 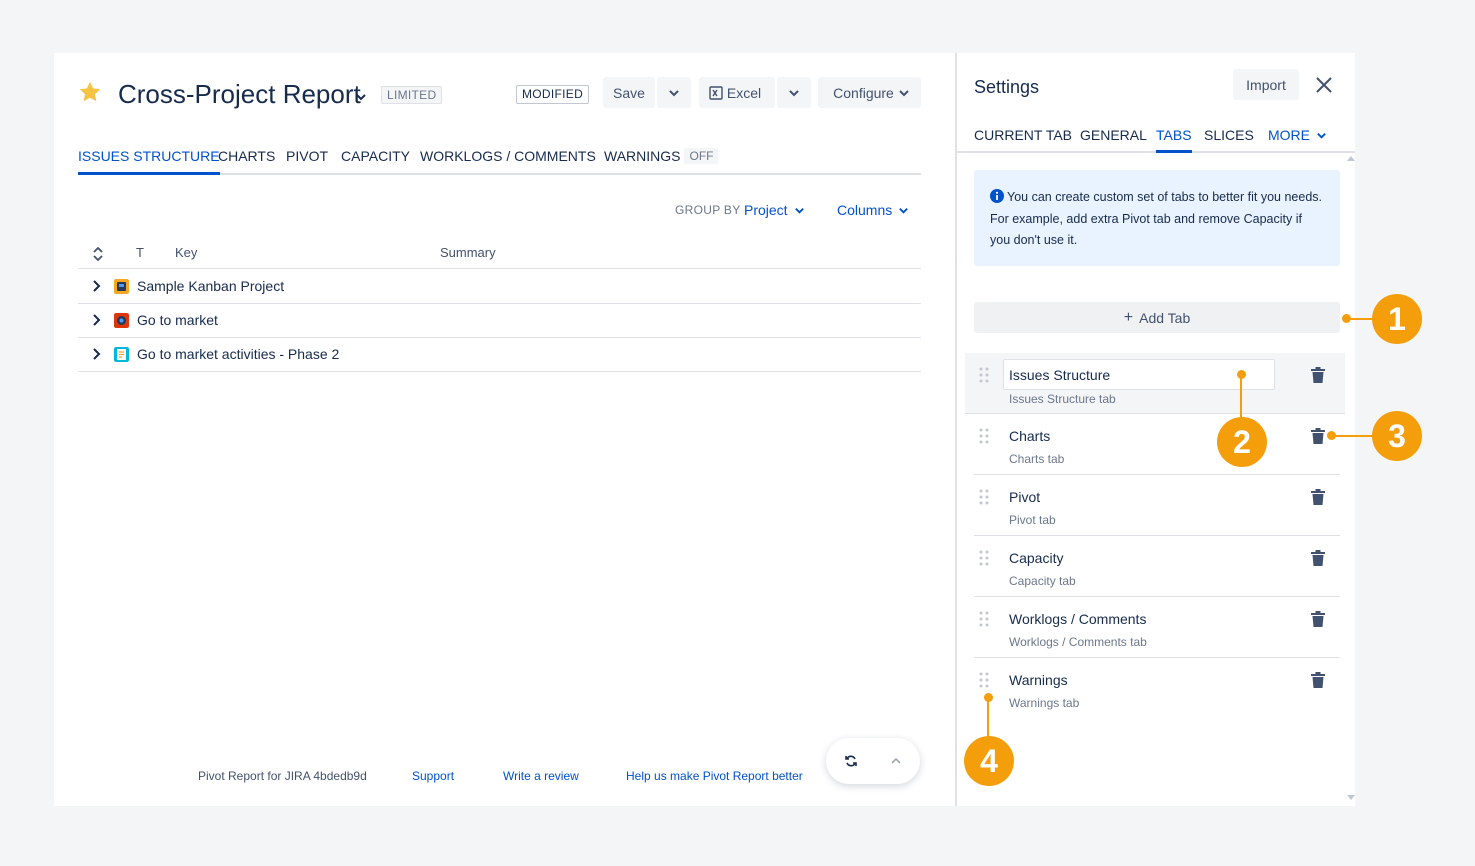 What do you see at coordinates (247, 156) in the screenshot?
I see `tab-label: CHARTS` at bounding box center [247, 156].